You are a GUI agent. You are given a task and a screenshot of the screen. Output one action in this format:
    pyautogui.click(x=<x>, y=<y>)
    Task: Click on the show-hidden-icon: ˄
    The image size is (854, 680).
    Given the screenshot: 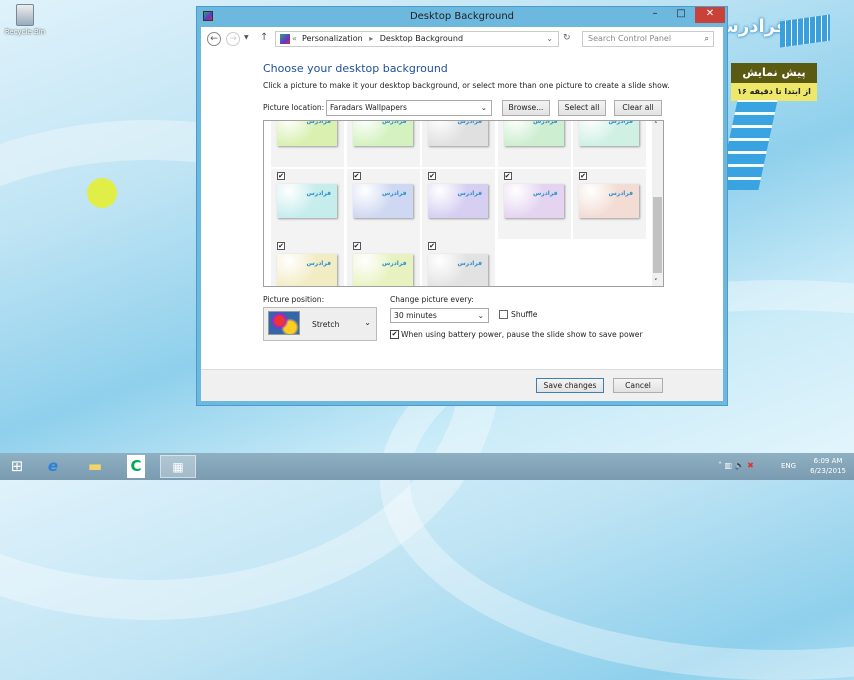 What is the action you would take?
    pyautogui.click(x=720, y=465)
    